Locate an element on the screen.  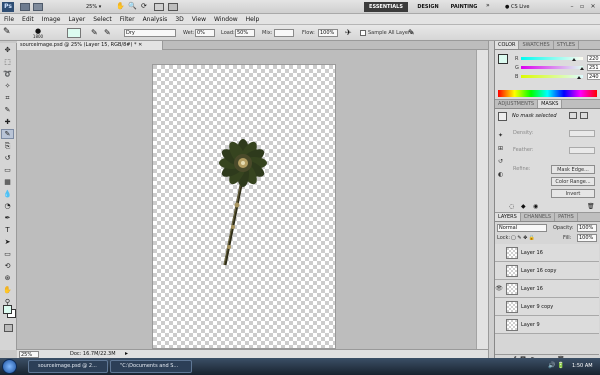
sample-all-layers-checkbox is located at coordinates (363, 33).